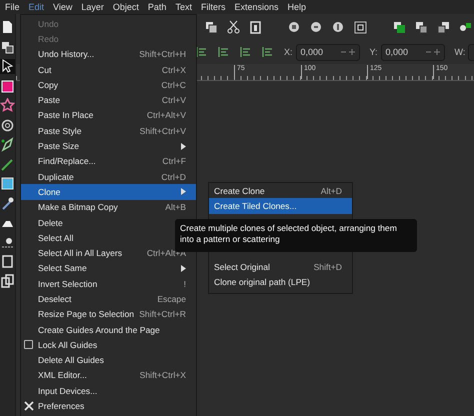 The width and height of the screenshot is (474, 416). I want to click on menu-item: Object, so click(125, 7).